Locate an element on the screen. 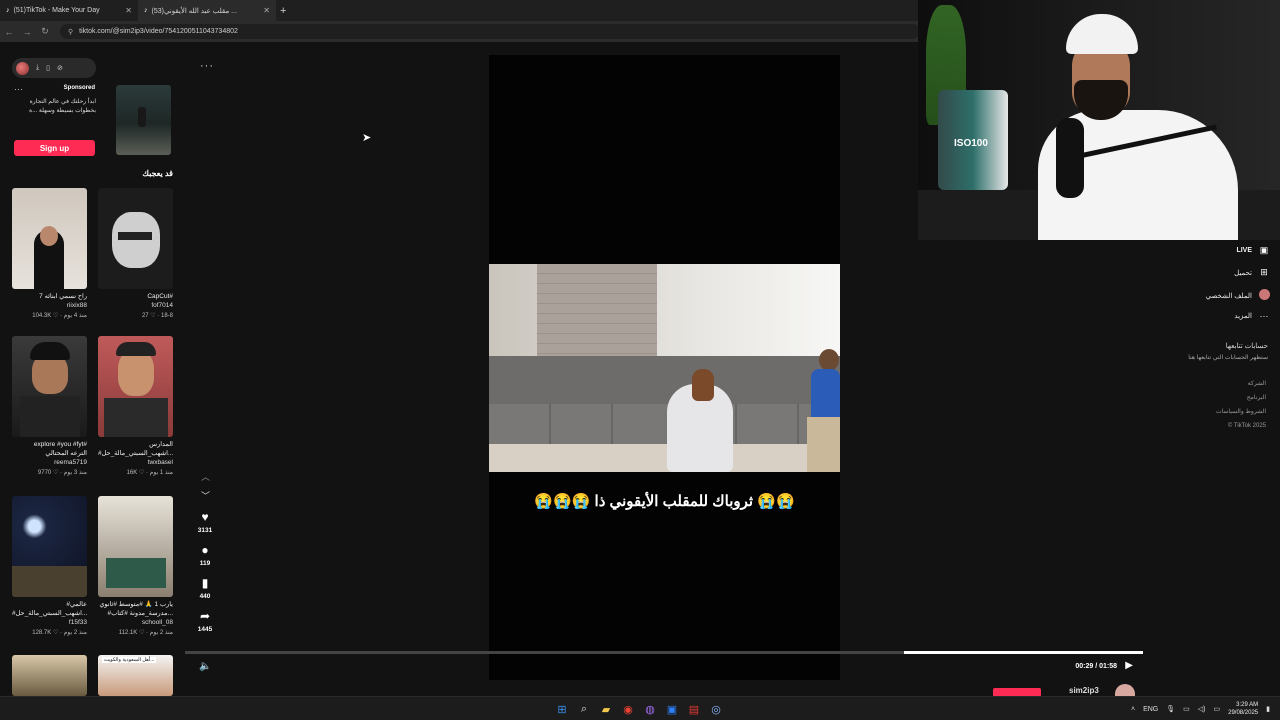  play-icon: ▶ is located at coordinates (1129, 665).